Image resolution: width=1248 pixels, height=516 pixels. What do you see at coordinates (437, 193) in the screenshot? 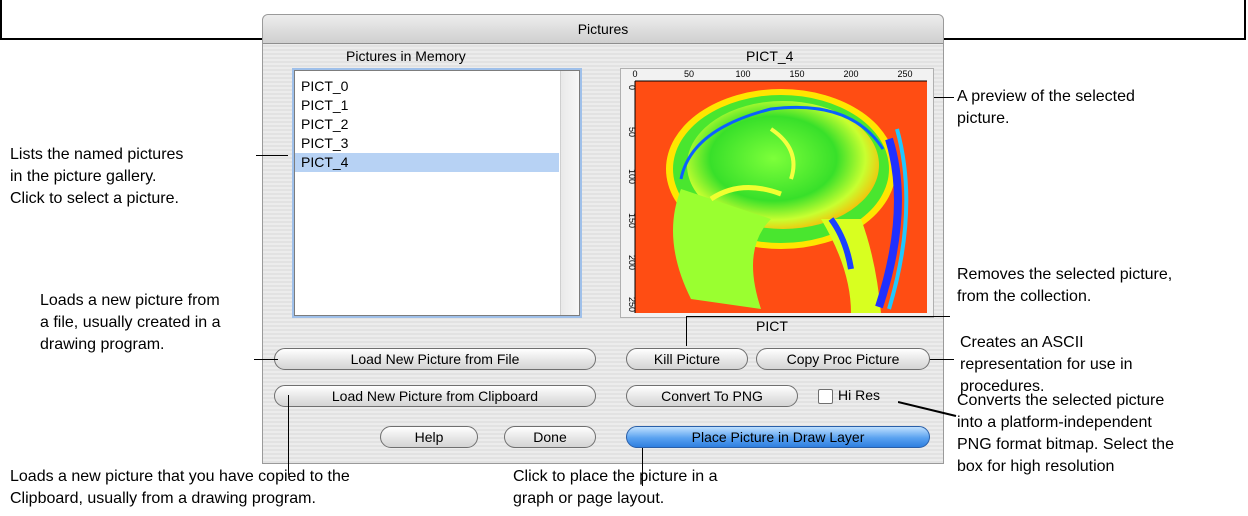
I see `pictures-list: PICT_0 PICT_1 PICT_2 PICT_3 PICT_4` at bounding box center [437, 193].